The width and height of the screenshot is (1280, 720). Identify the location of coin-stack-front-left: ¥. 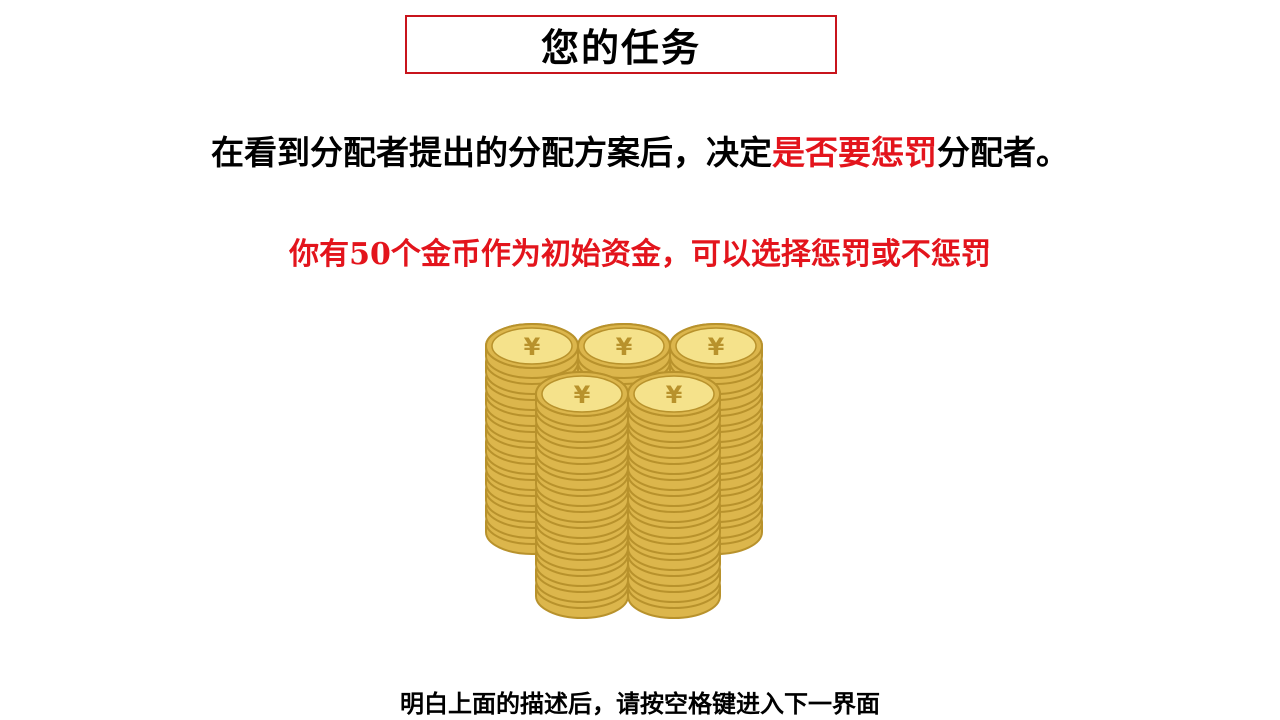
(582, 495).